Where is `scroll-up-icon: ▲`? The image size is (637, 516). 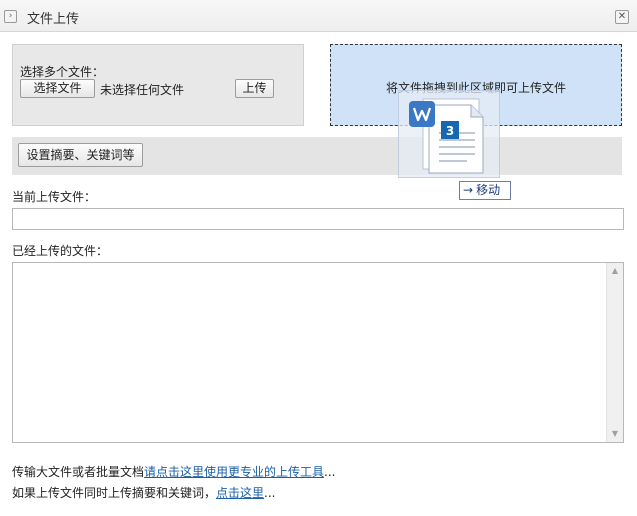 scroll-up-icon: ▲ is located at coordinates (615, 271).